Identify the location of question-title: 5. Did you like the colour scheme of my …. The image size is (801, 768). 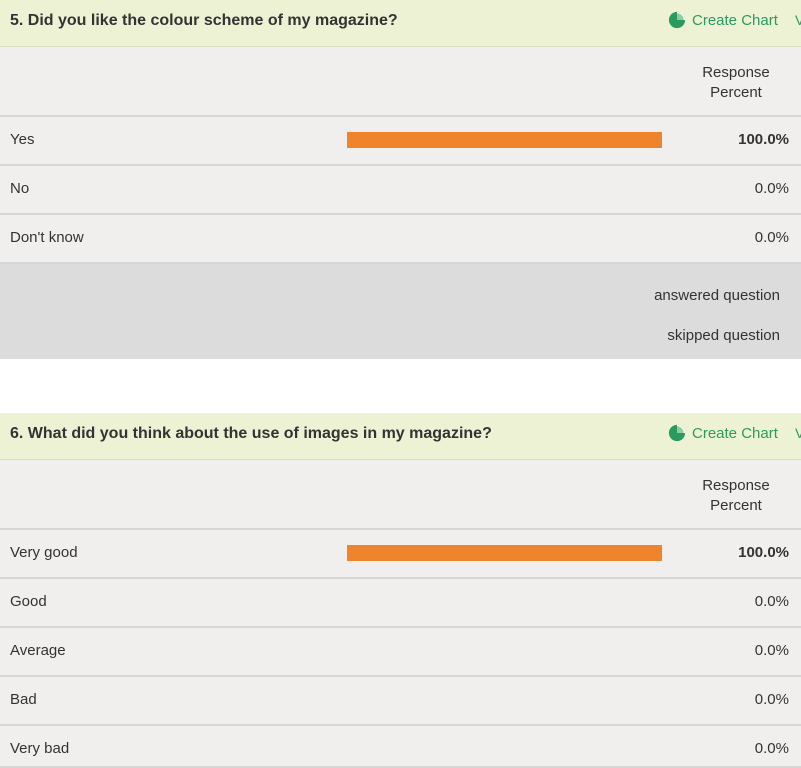
(204, 20).